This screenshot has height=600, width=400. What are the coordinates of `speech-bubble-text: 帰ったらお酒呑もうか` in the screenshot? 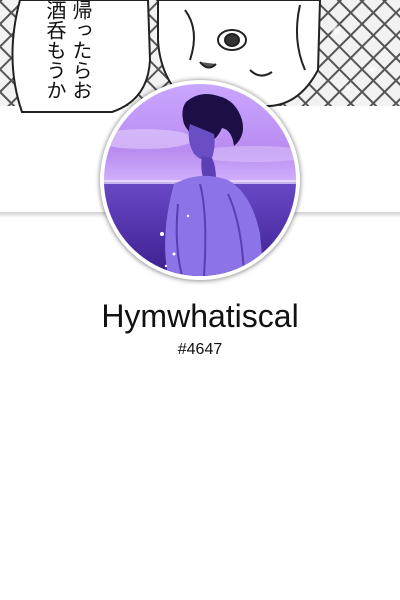 It's located at (81, 55).